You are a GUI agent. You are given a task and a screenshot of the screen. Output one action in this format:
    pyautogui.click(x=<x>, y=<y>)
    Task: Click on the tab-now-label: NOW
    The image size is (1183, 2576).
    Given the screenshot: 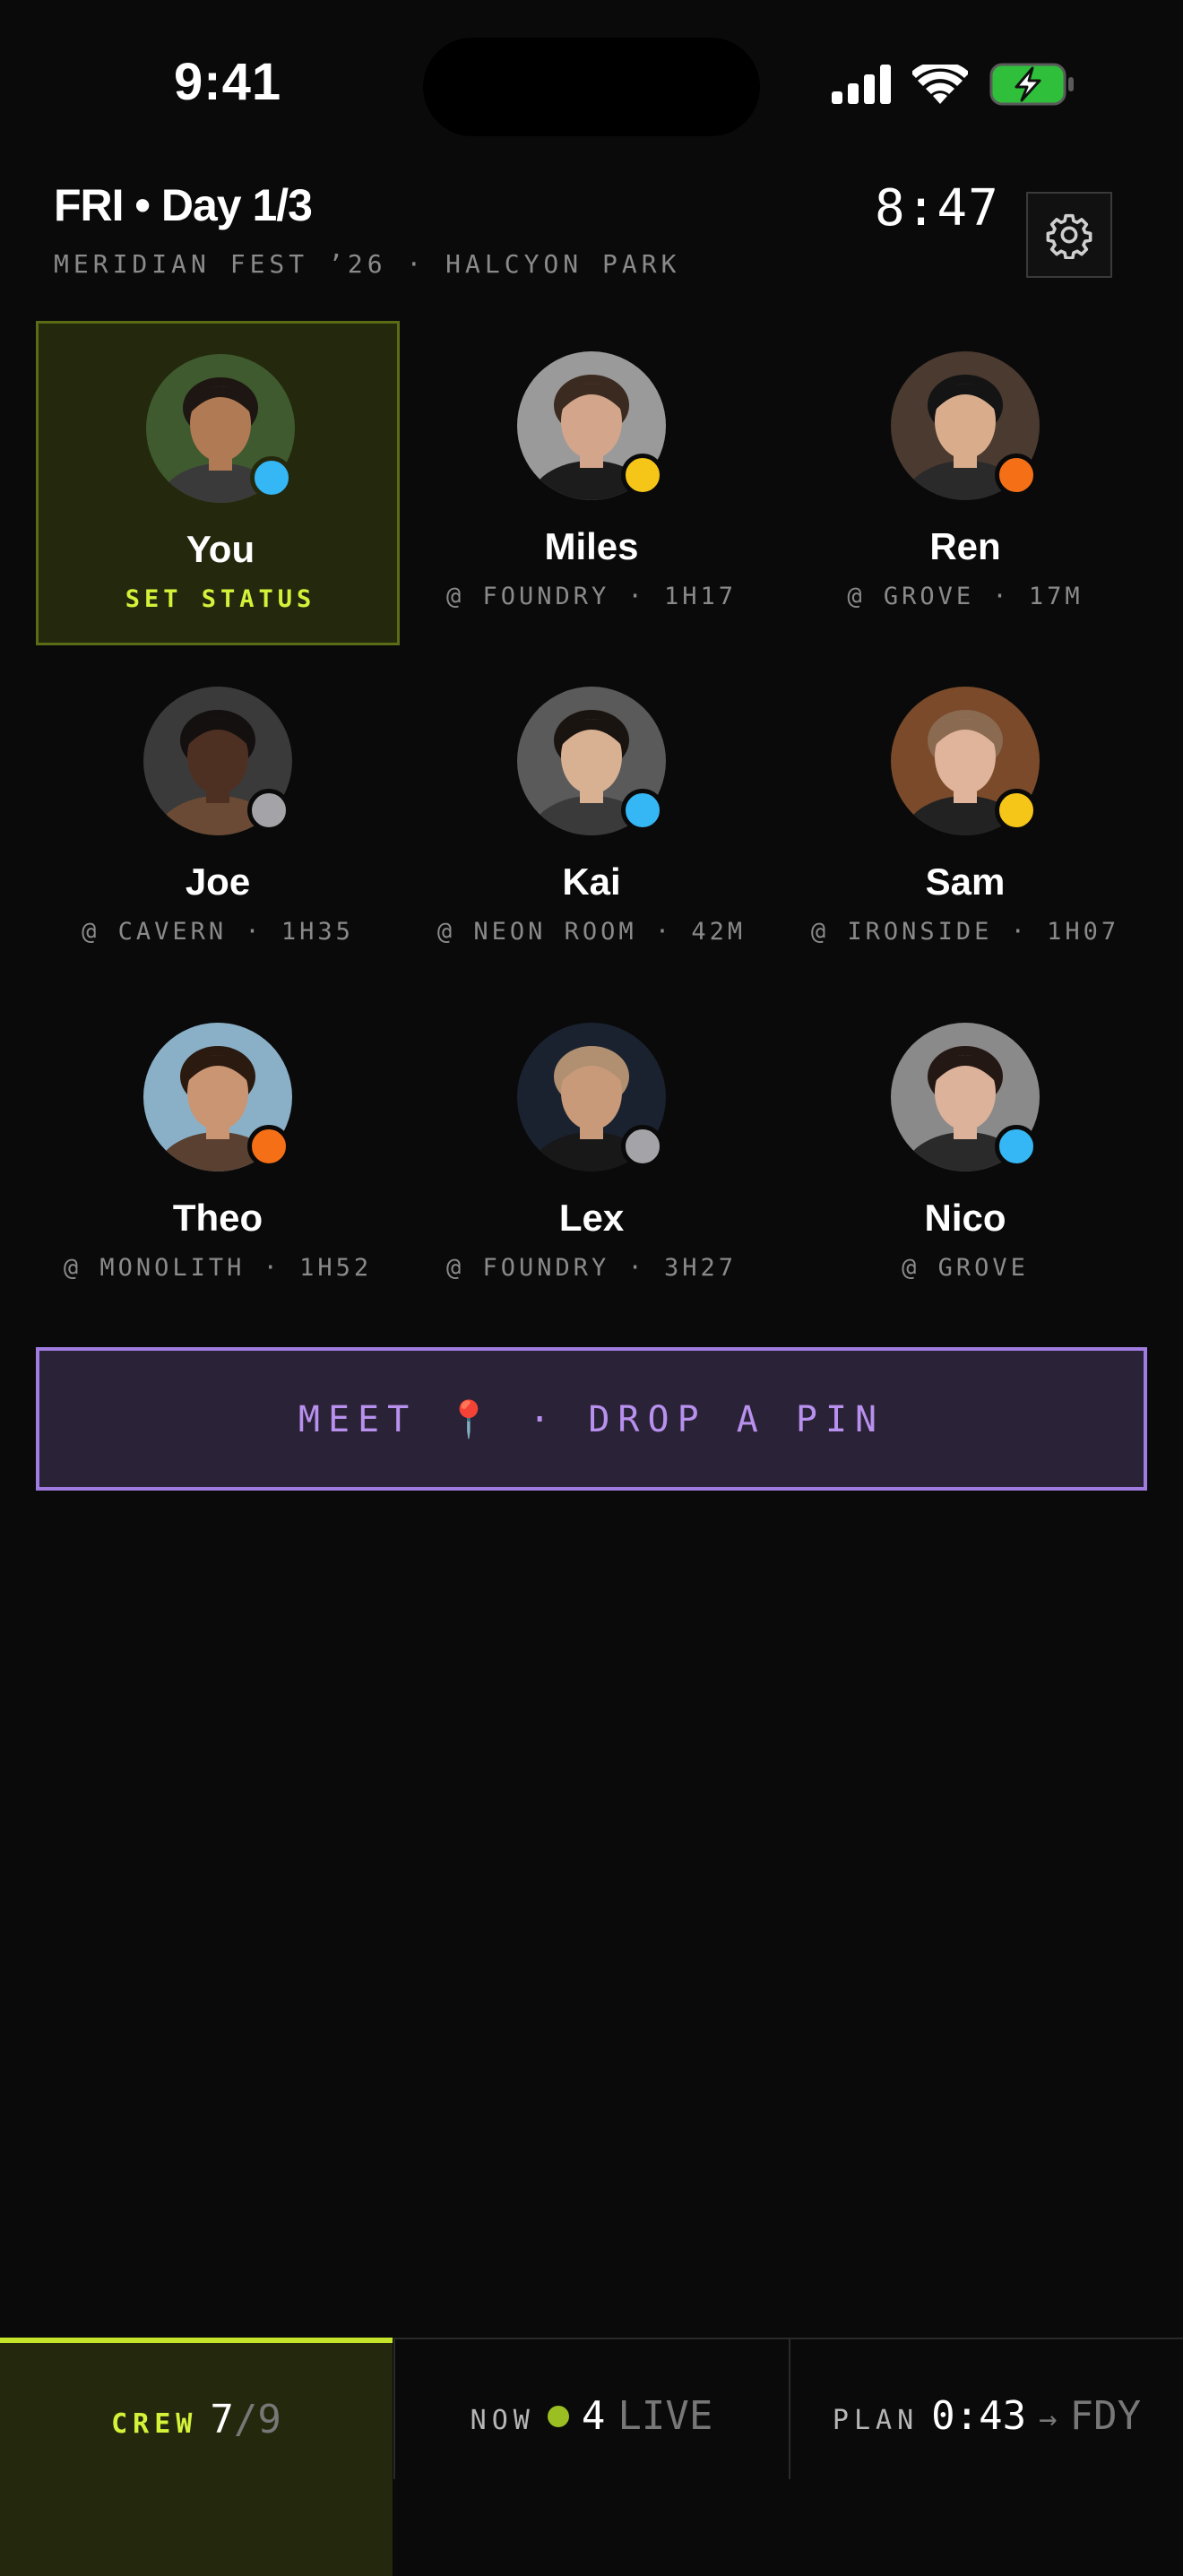 What is the action you would take?
    pyautogui.click(x=502, y=2420)
    